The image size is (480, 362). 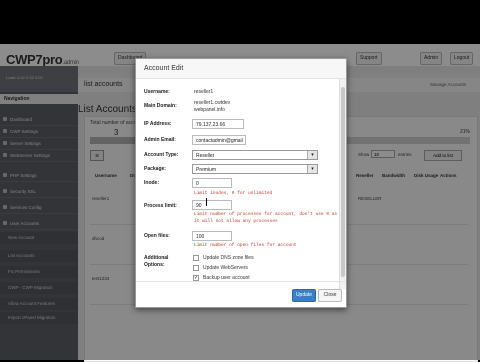 I want to click on package-select: Premium ▾, so click(x=255, y=169).